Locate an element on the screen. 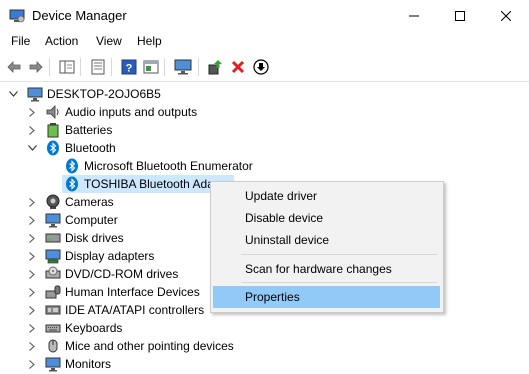 The image size is (529, 374). tree-item-audio: Audio inputs and outputs is located at coordinates (264, 112).